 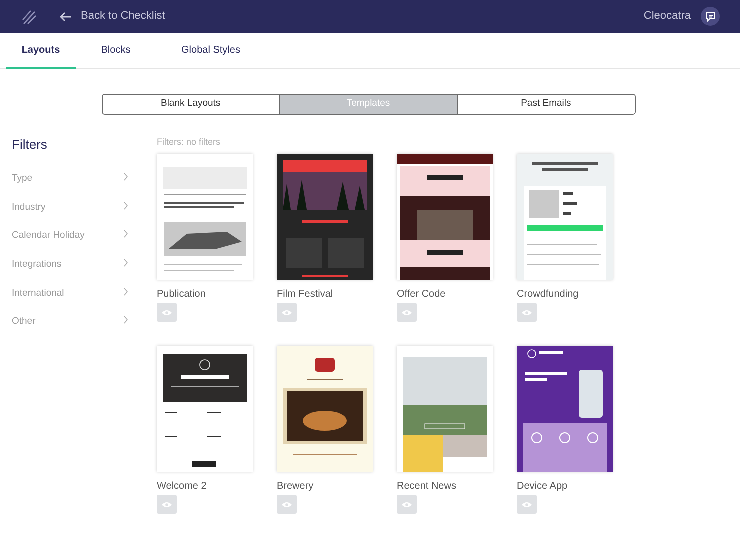 What do you see at coordinates (182, 294) in the screenshot?
I see `template-name: Publication` at bounding box center [182, 294].